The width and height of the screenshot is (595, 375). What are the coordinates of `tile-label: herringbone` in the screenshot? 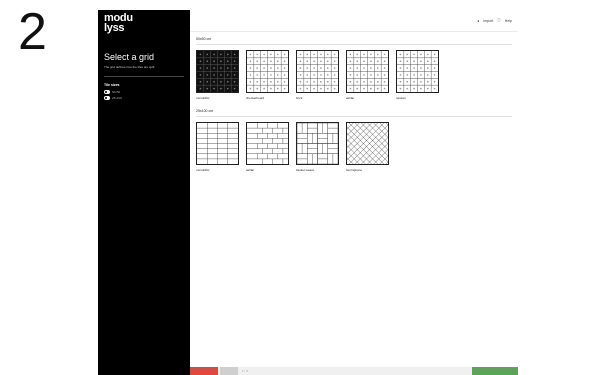 It's located at (354, 170).